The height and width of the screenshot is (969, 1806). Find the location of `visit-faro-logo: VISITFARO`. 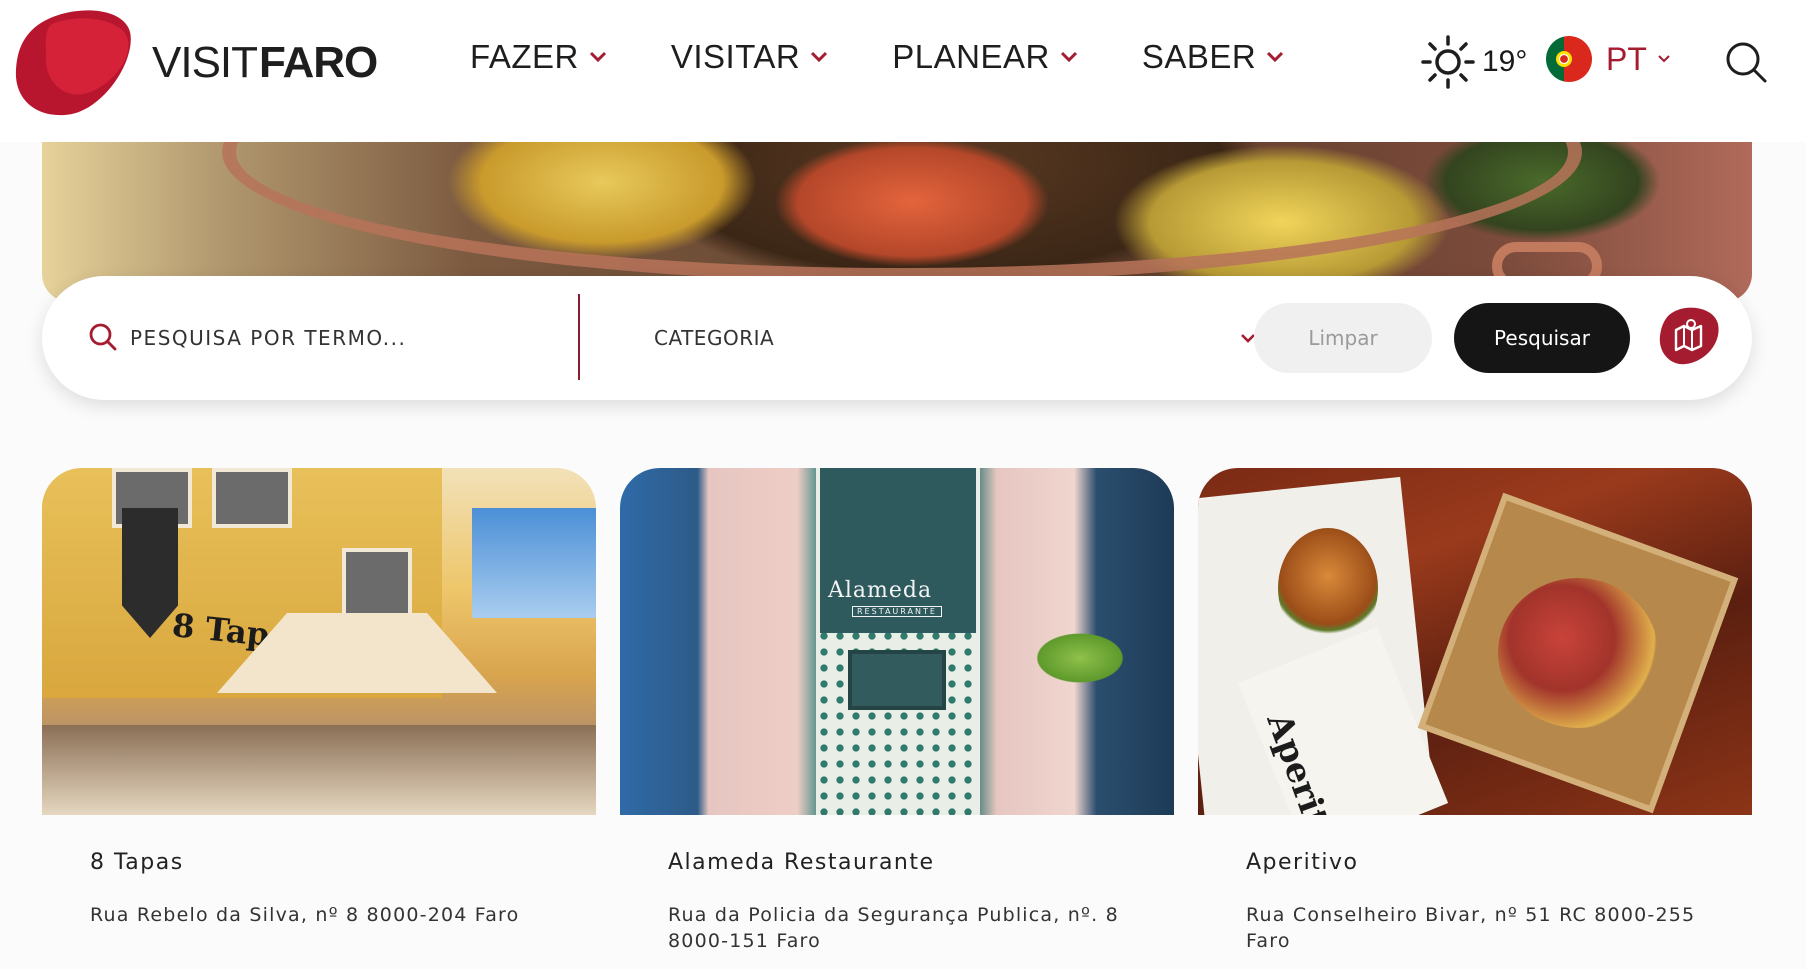

visit-faro-logo: VISITFARO is located at coordinates (195, 63).